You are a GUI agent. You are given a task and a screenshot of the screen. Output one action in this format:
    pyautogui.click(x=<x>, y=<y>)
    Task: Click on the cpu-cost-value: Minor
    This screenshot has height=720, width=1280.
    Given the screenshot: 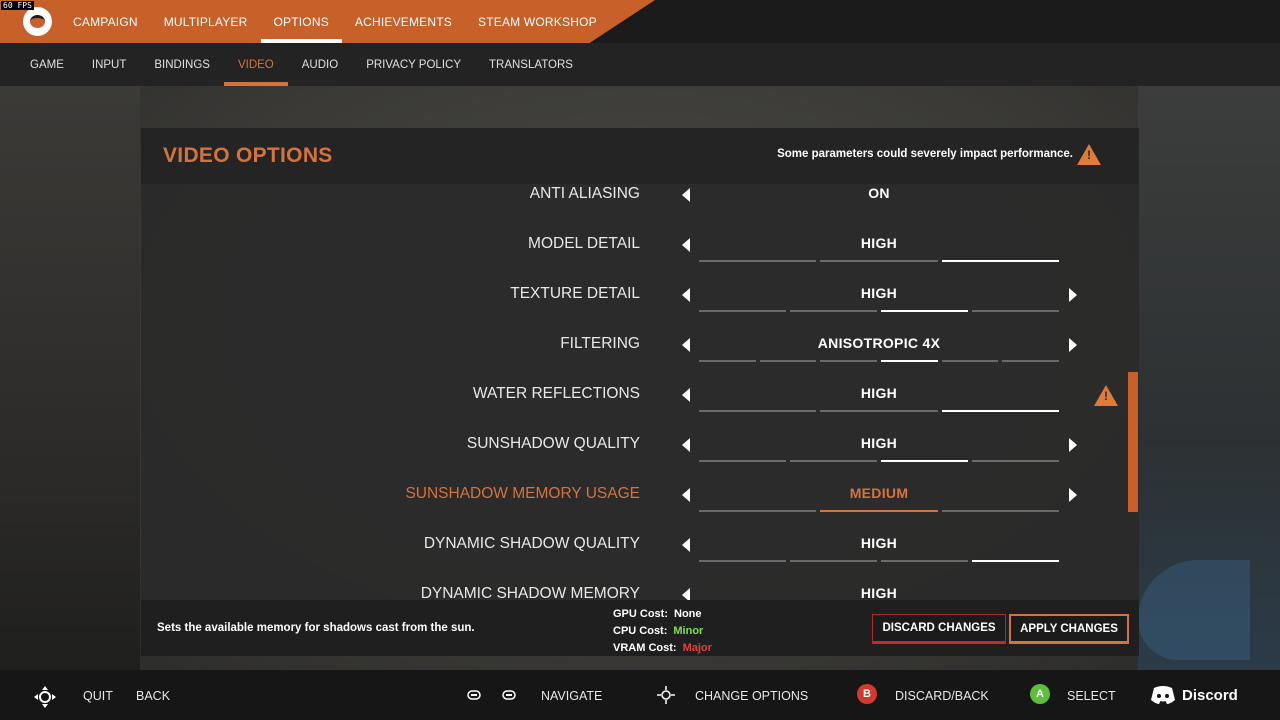 What is the action you would take?
    pyautogui.click(x=688, y=631)
    